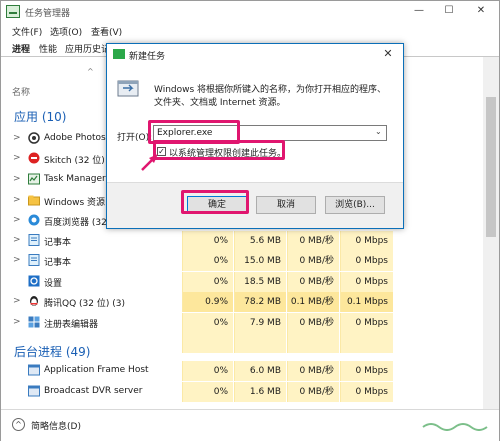  I want to click on process-name: Windows 资源, so click(75, 203).